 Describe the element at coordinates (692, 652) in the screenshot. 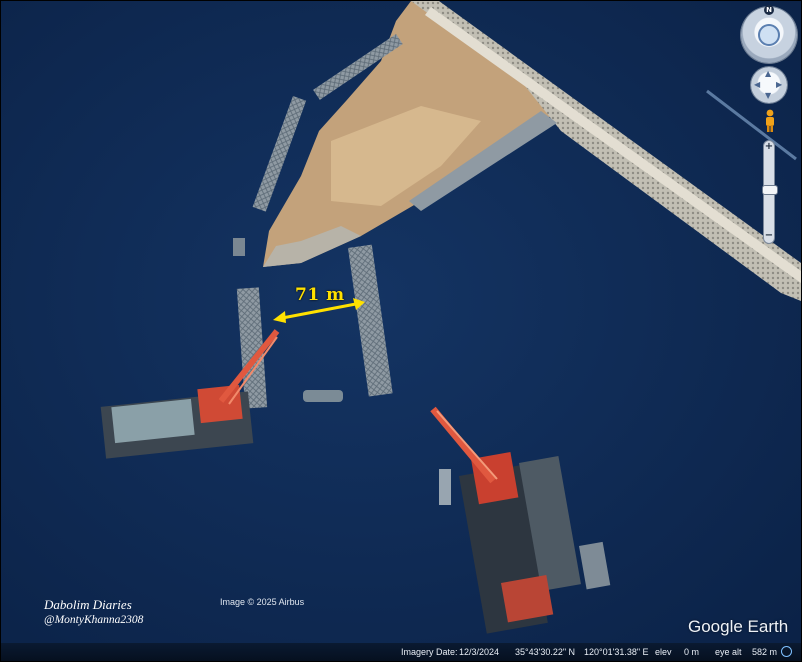

I see `elev-value: 0 m` at that location.